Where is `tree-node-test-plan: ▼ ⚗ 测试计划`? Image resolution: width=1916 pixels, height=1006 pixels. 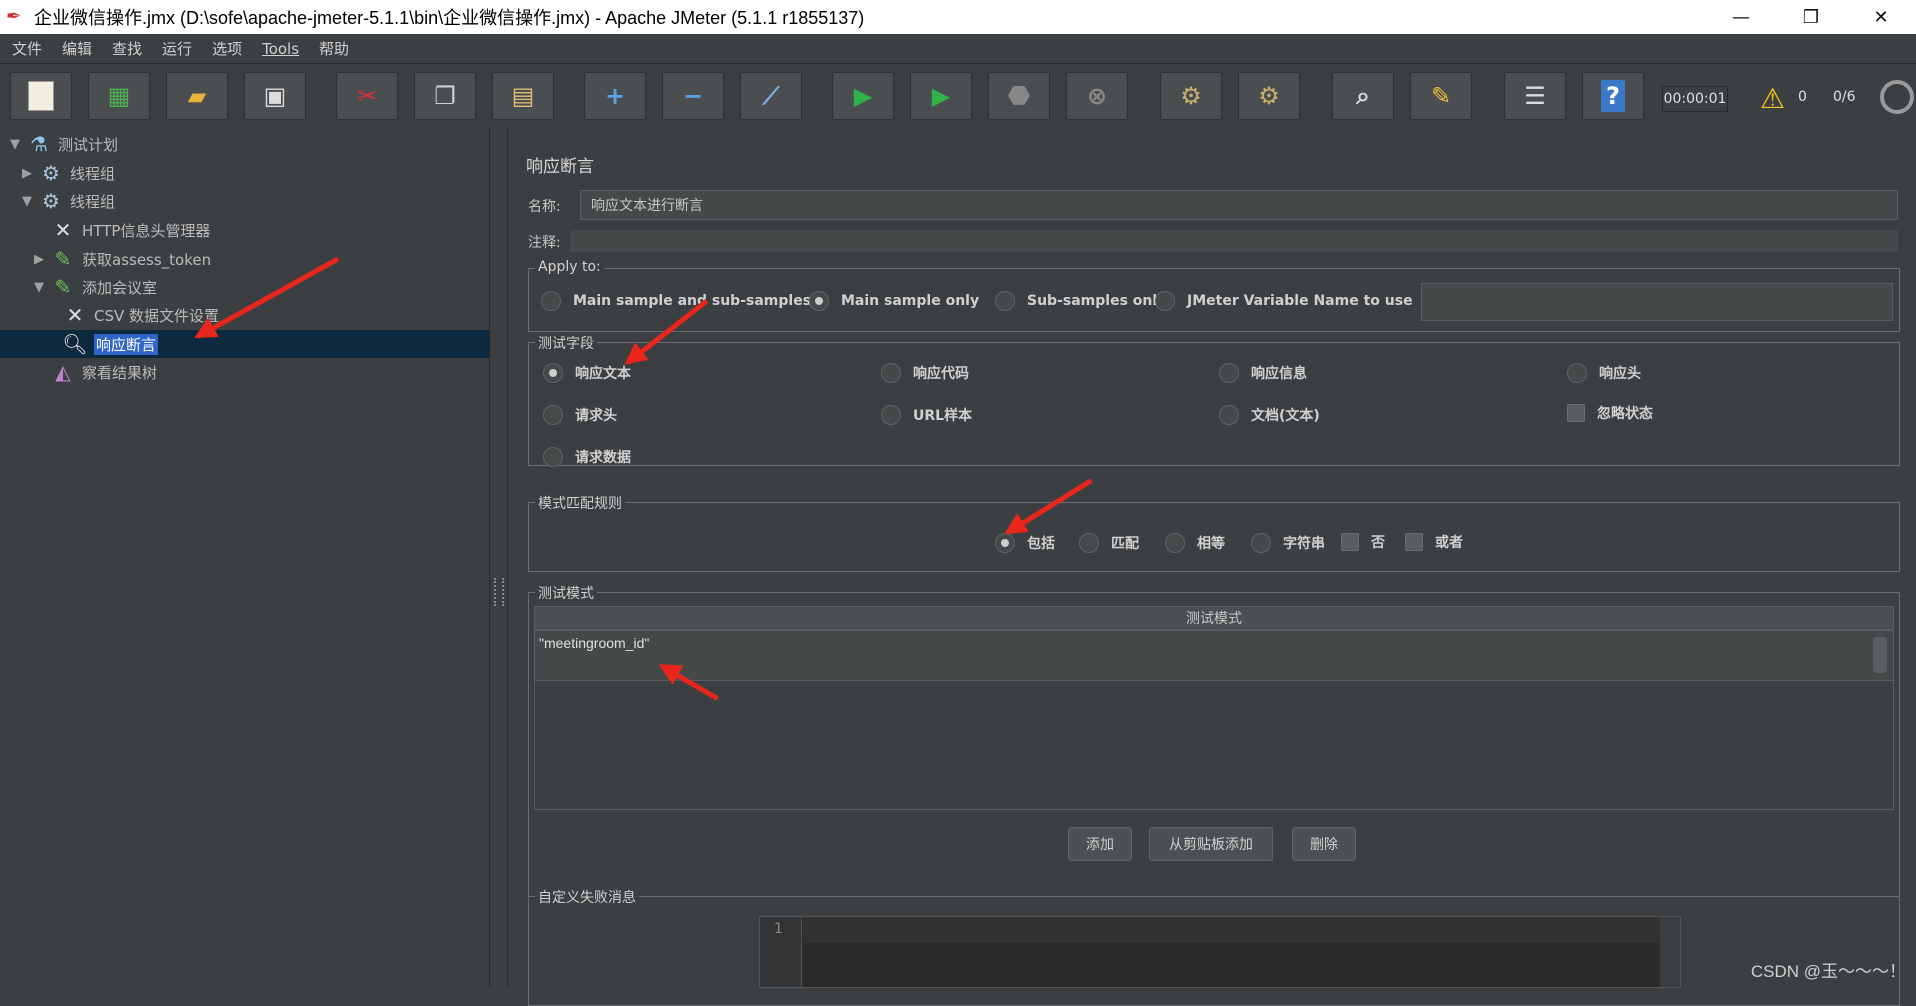 tree-node-test-plan: ▼ ⚗ 测试计划 is located at coordinates (63, 144).